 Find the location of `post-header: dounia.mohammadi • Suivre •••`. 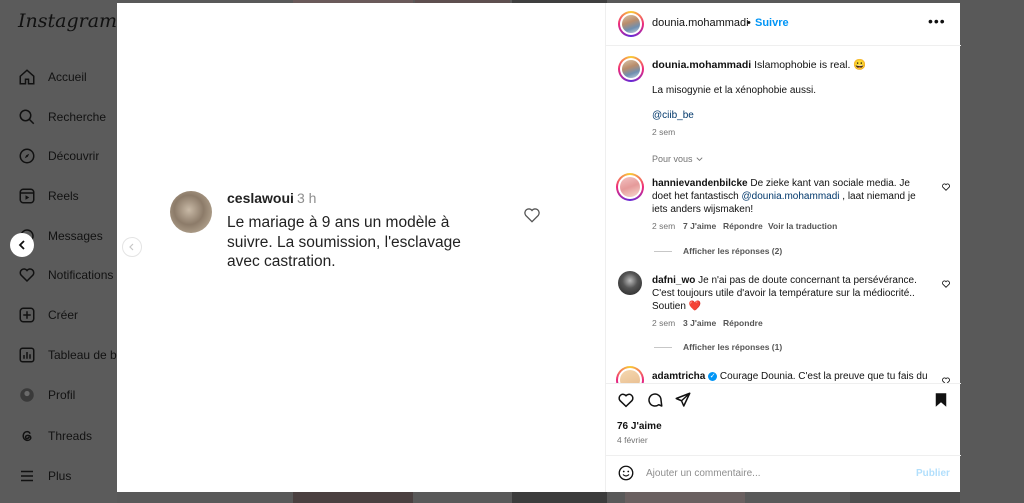

post-header: dounia.mohammadi • Suivre ••• is located at coordinates (783, 24).